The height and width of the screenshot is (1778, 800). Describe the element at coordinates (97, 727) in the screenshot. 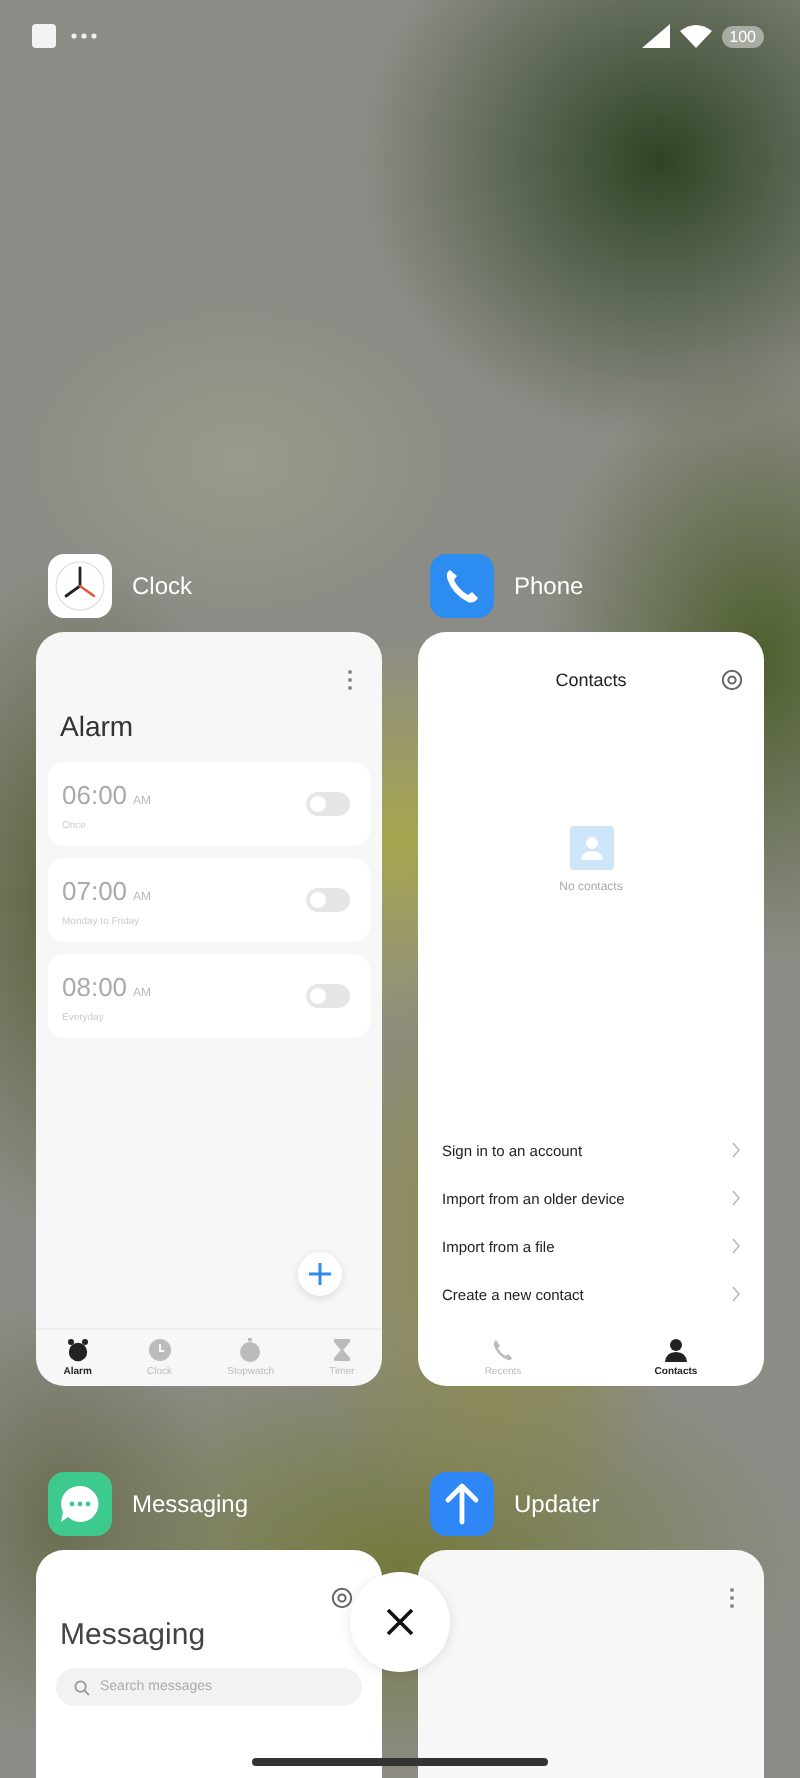

I see `screen-title: Alarm` at that location.